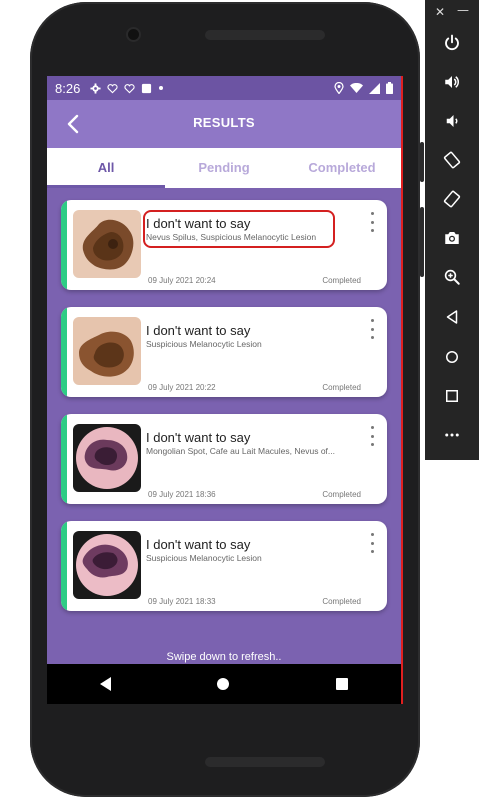 The height and width of the screenshot is (800, 479). I want to click on volume-side-button, so click(422, 242).